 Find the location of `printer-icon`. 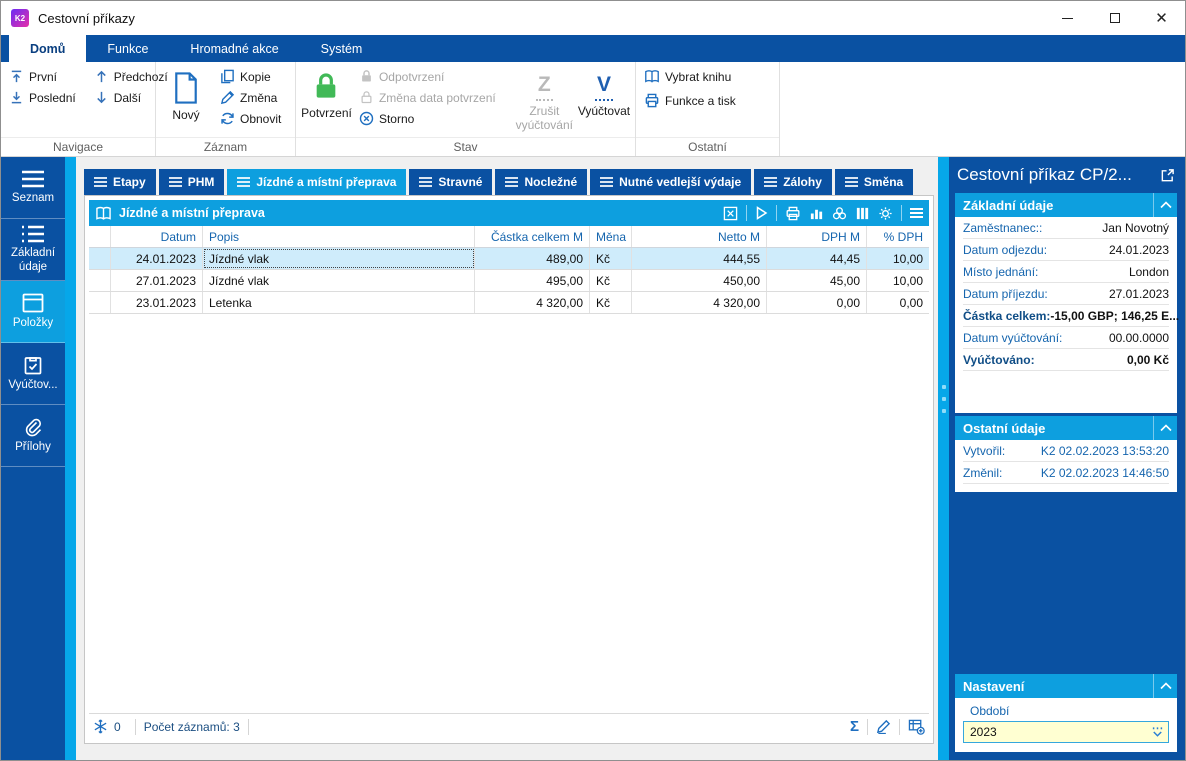

printer-icon is located at coordinates (652, 100).